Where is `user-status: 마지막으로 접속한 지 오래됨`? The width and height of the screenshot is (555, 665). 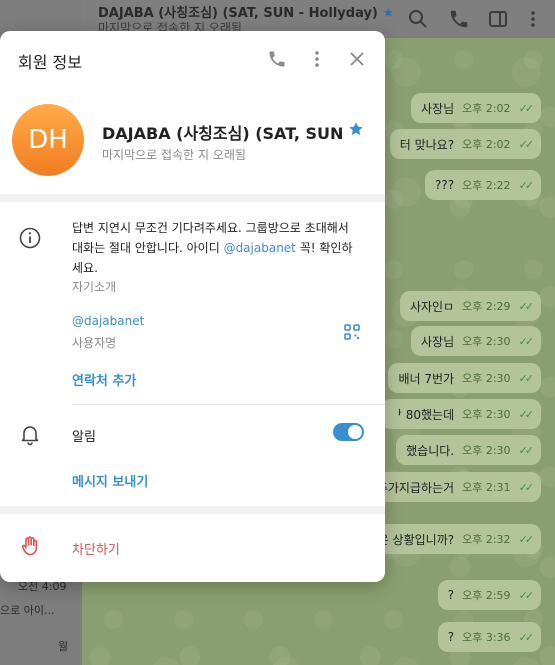
user-status: 마지막으로 접속한 지 오래됨 is located at coordinates (174, 155).